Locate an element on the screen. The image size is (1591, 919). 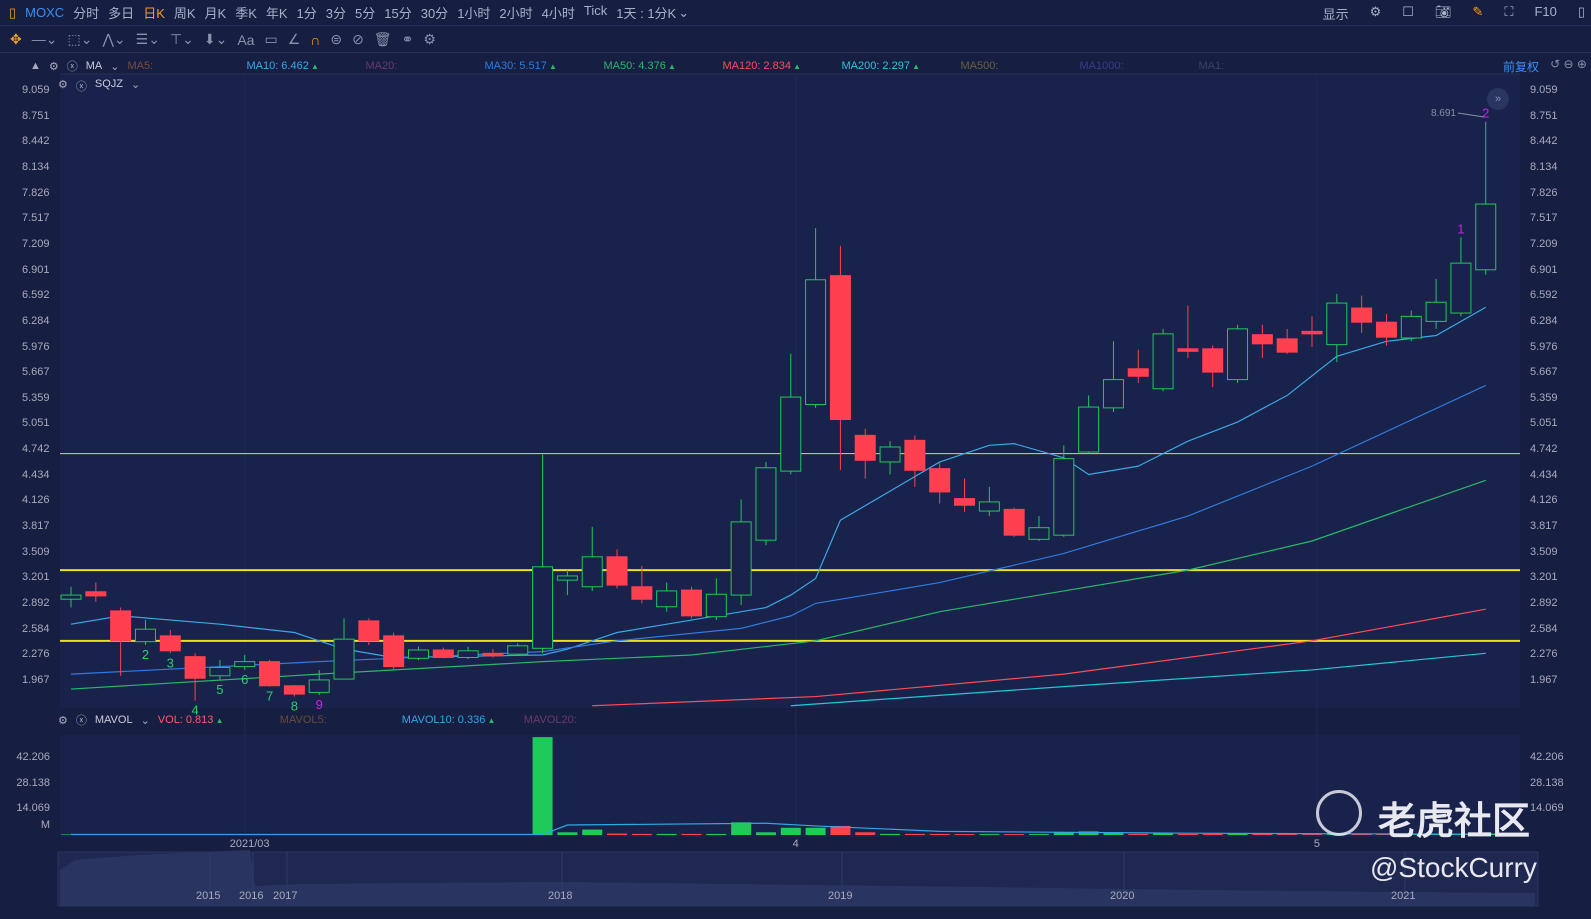
period-tab: 15分 is located at coordinates (397, 12).